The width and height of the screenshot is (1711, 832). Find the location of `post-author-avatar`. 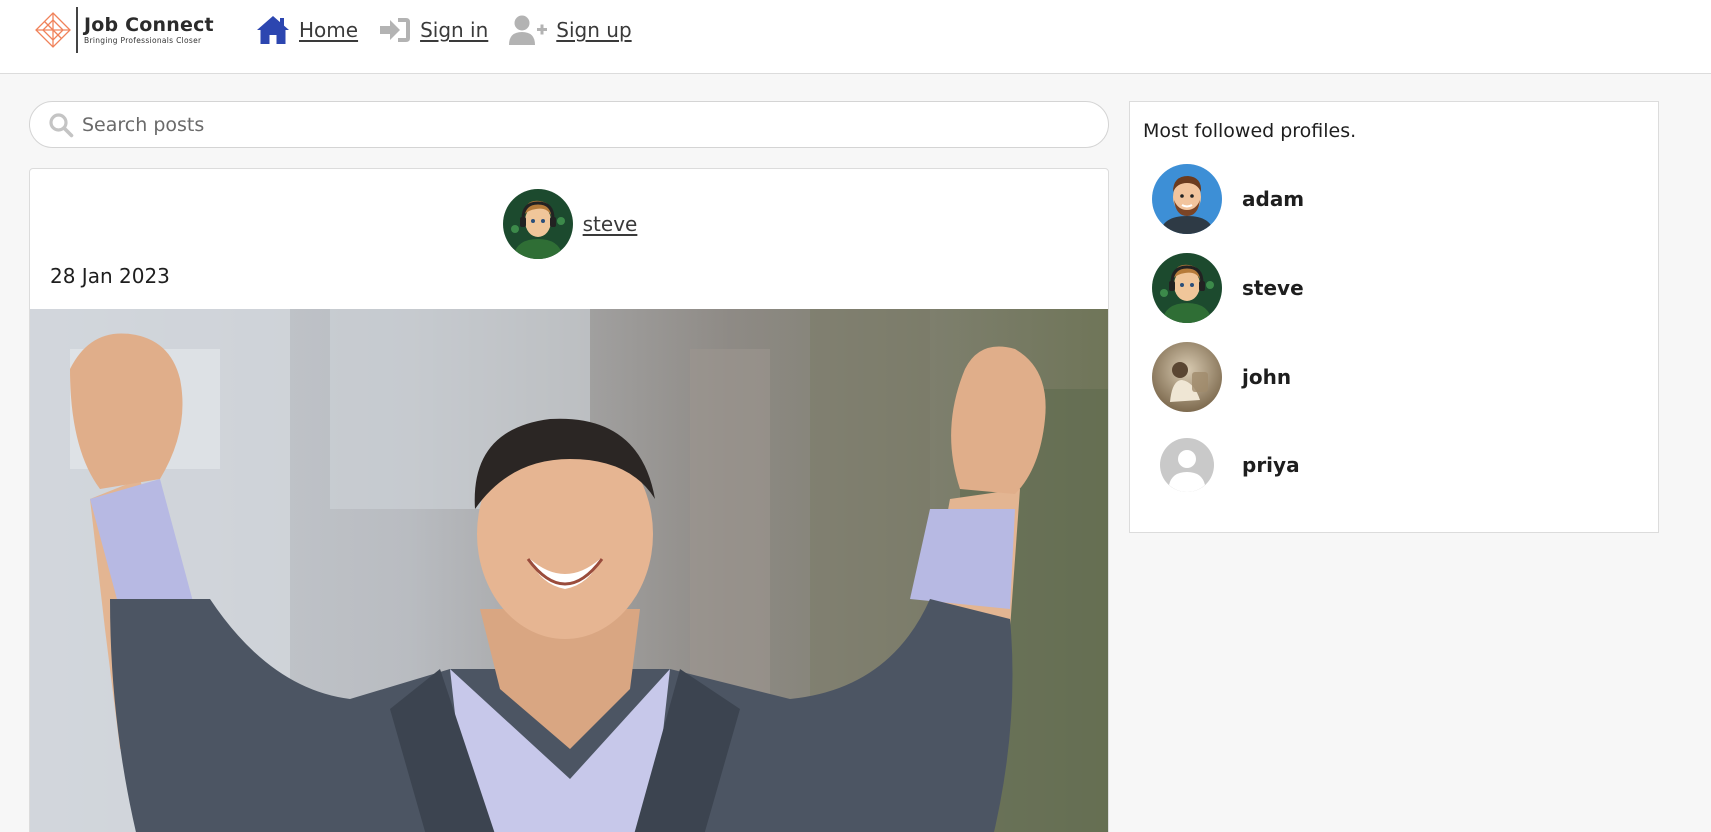

post-author-avatar is located at coordinates (537, 224).